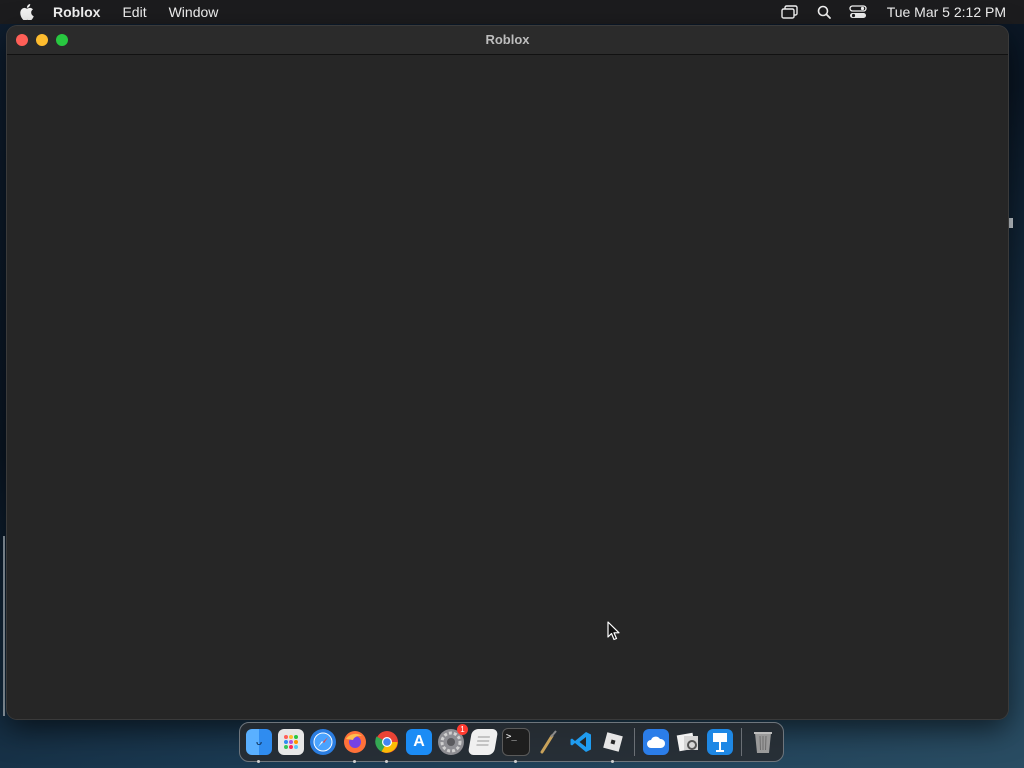 The height and width of the screenshot is (768, 1024). I want to click on window-title: Roblox, so click(507, 39).